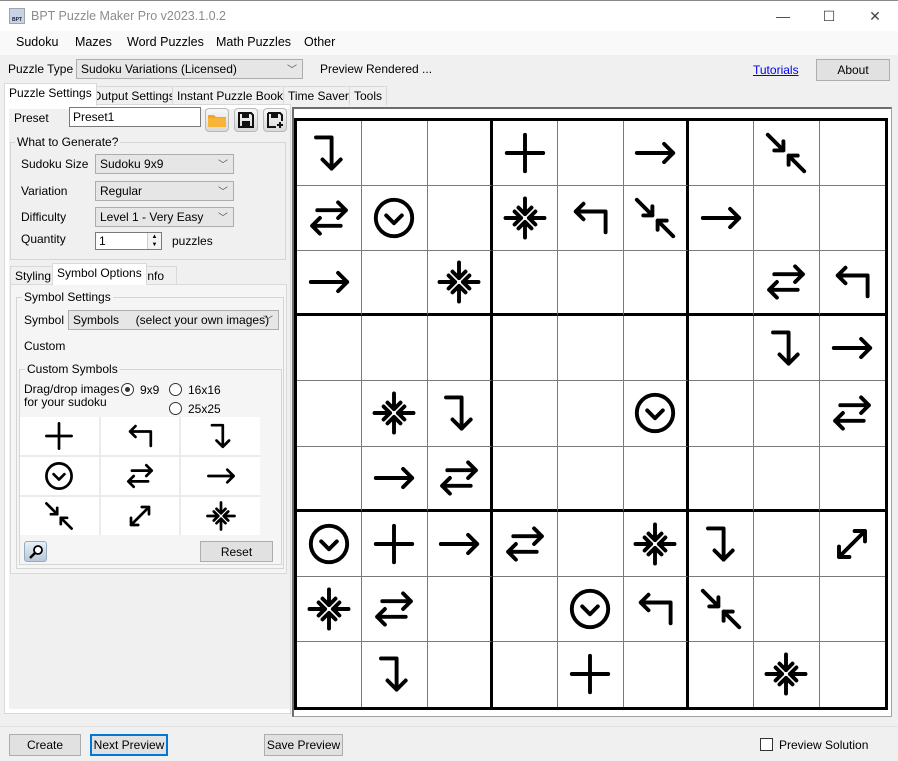  What do you see at coordinates (173, 320) in the screenshot?
I see `symbol-select: Symbols (select your own images) ﹀` at bounding box center [173, 320].